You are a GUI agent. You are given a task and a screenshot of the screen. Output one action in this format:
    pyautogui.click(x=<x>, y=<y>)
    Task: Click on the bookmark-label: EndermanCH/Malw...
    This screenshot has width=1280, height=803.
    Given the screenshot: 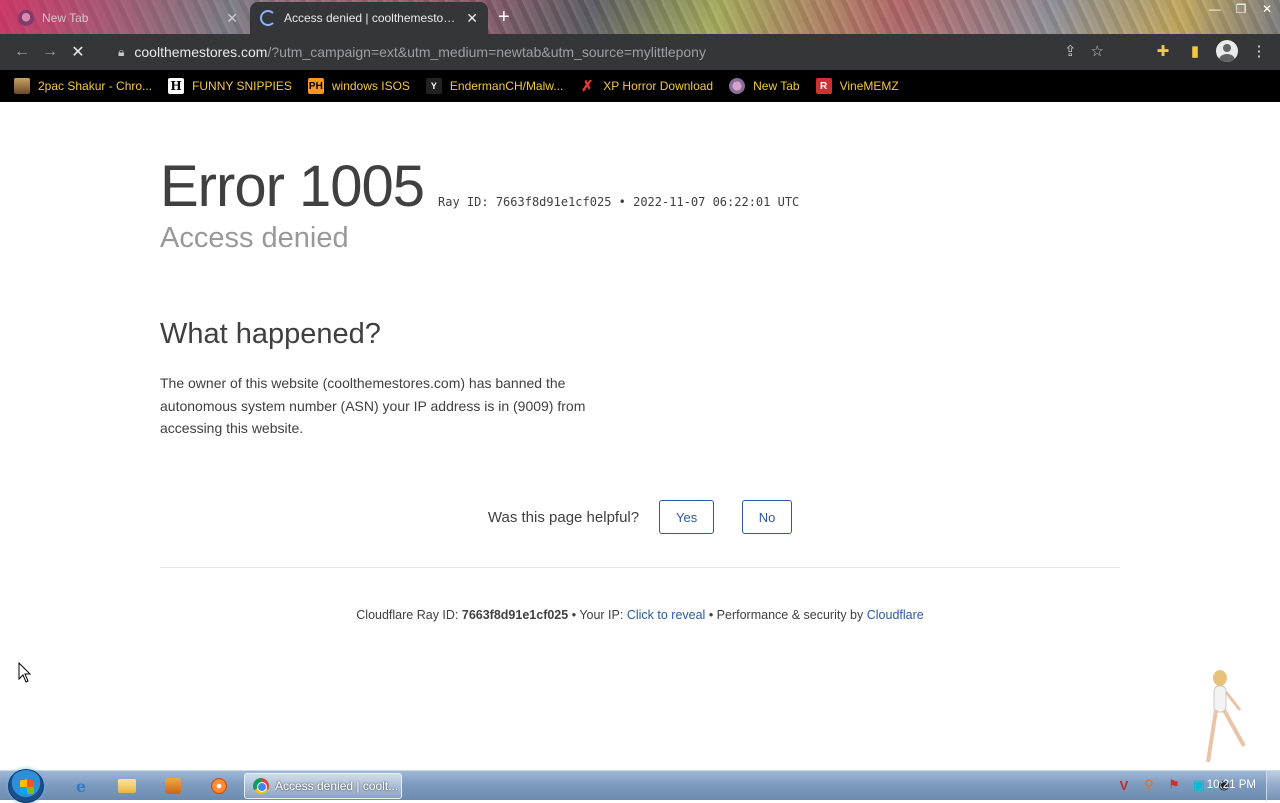 What is the action you would take?
    pyautogui.click(x=506, y=86)
    